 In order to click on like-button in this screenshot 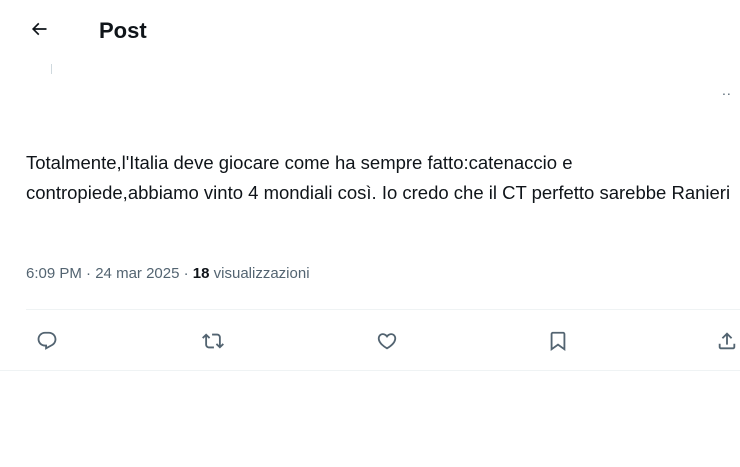, I will do `click(387, 341)`.